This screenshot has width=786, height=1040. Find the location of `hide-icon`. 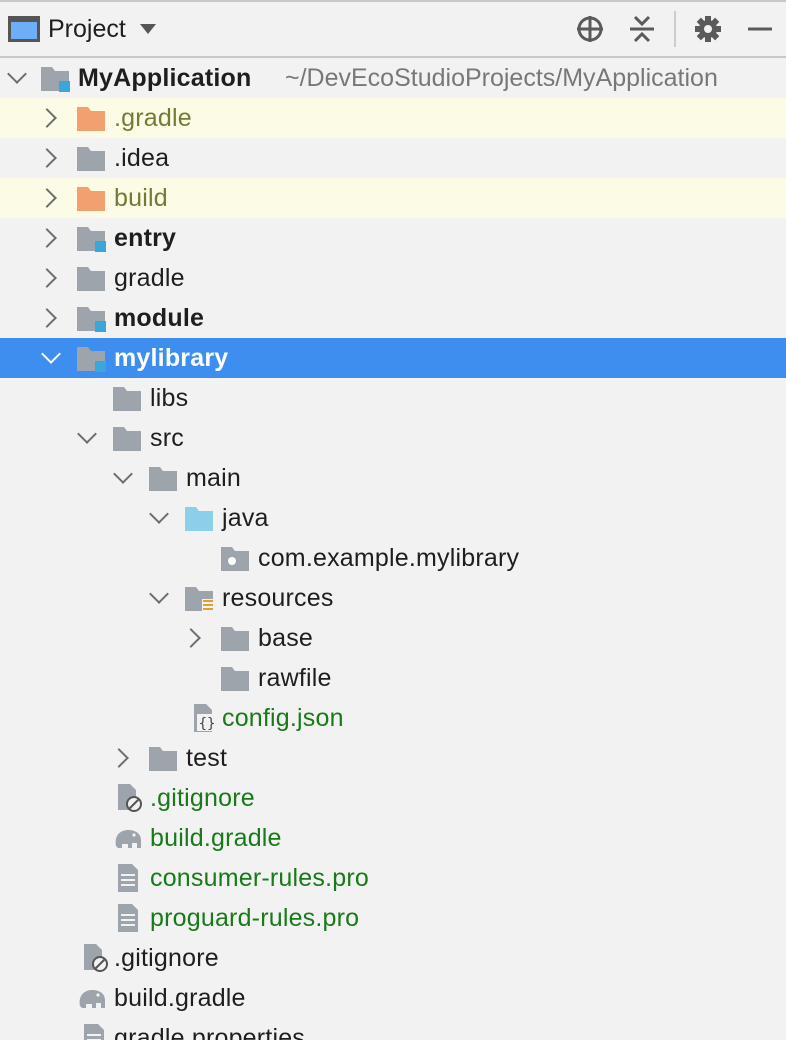

hide-icon is located at coordinates (760, 29).